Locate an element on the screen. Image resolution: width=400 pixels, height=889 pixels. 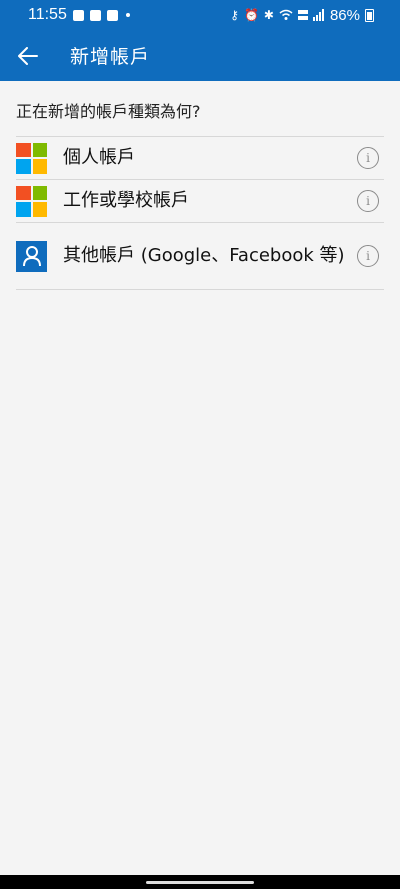
status-bar: 11:55 ⚷ ⏰ ✱ 86% is located at coordinates (200, 15).